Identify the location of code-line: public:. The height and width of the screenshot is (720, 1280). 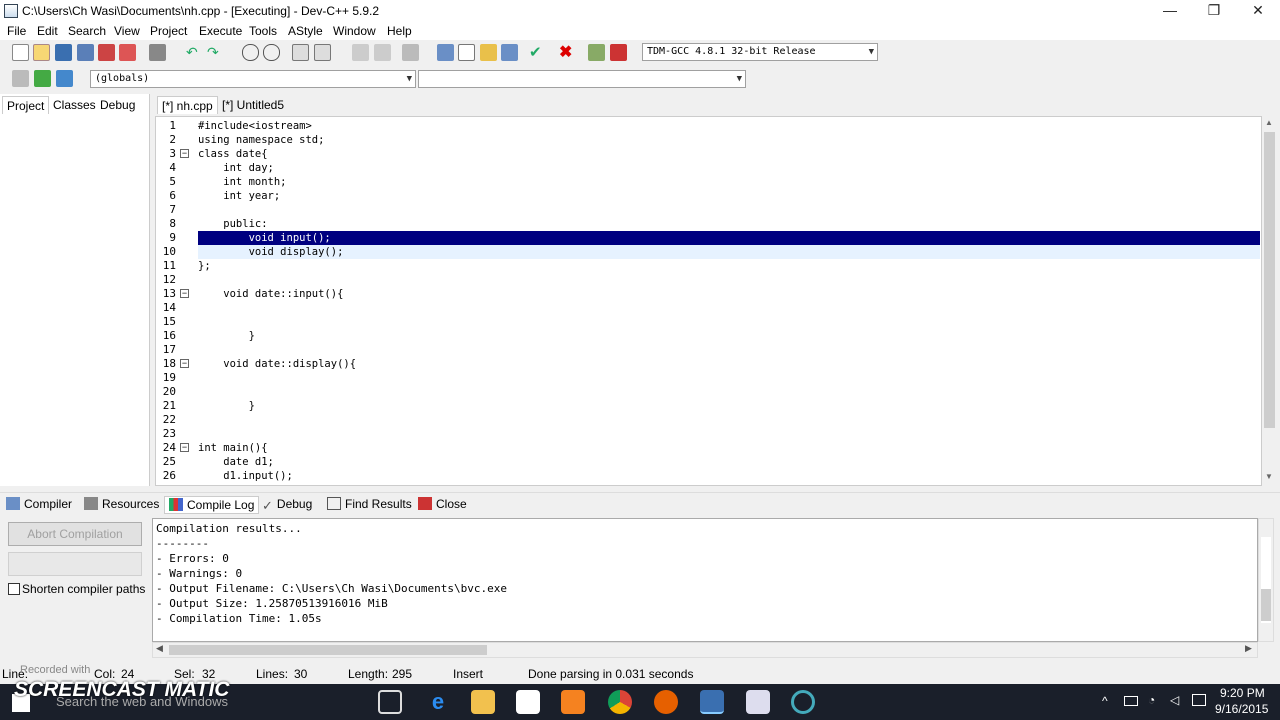
(729, 224).